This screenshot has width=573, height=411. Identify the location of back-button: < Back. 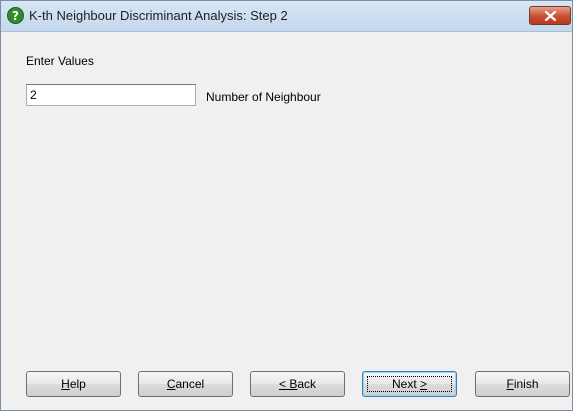
(297, 384).